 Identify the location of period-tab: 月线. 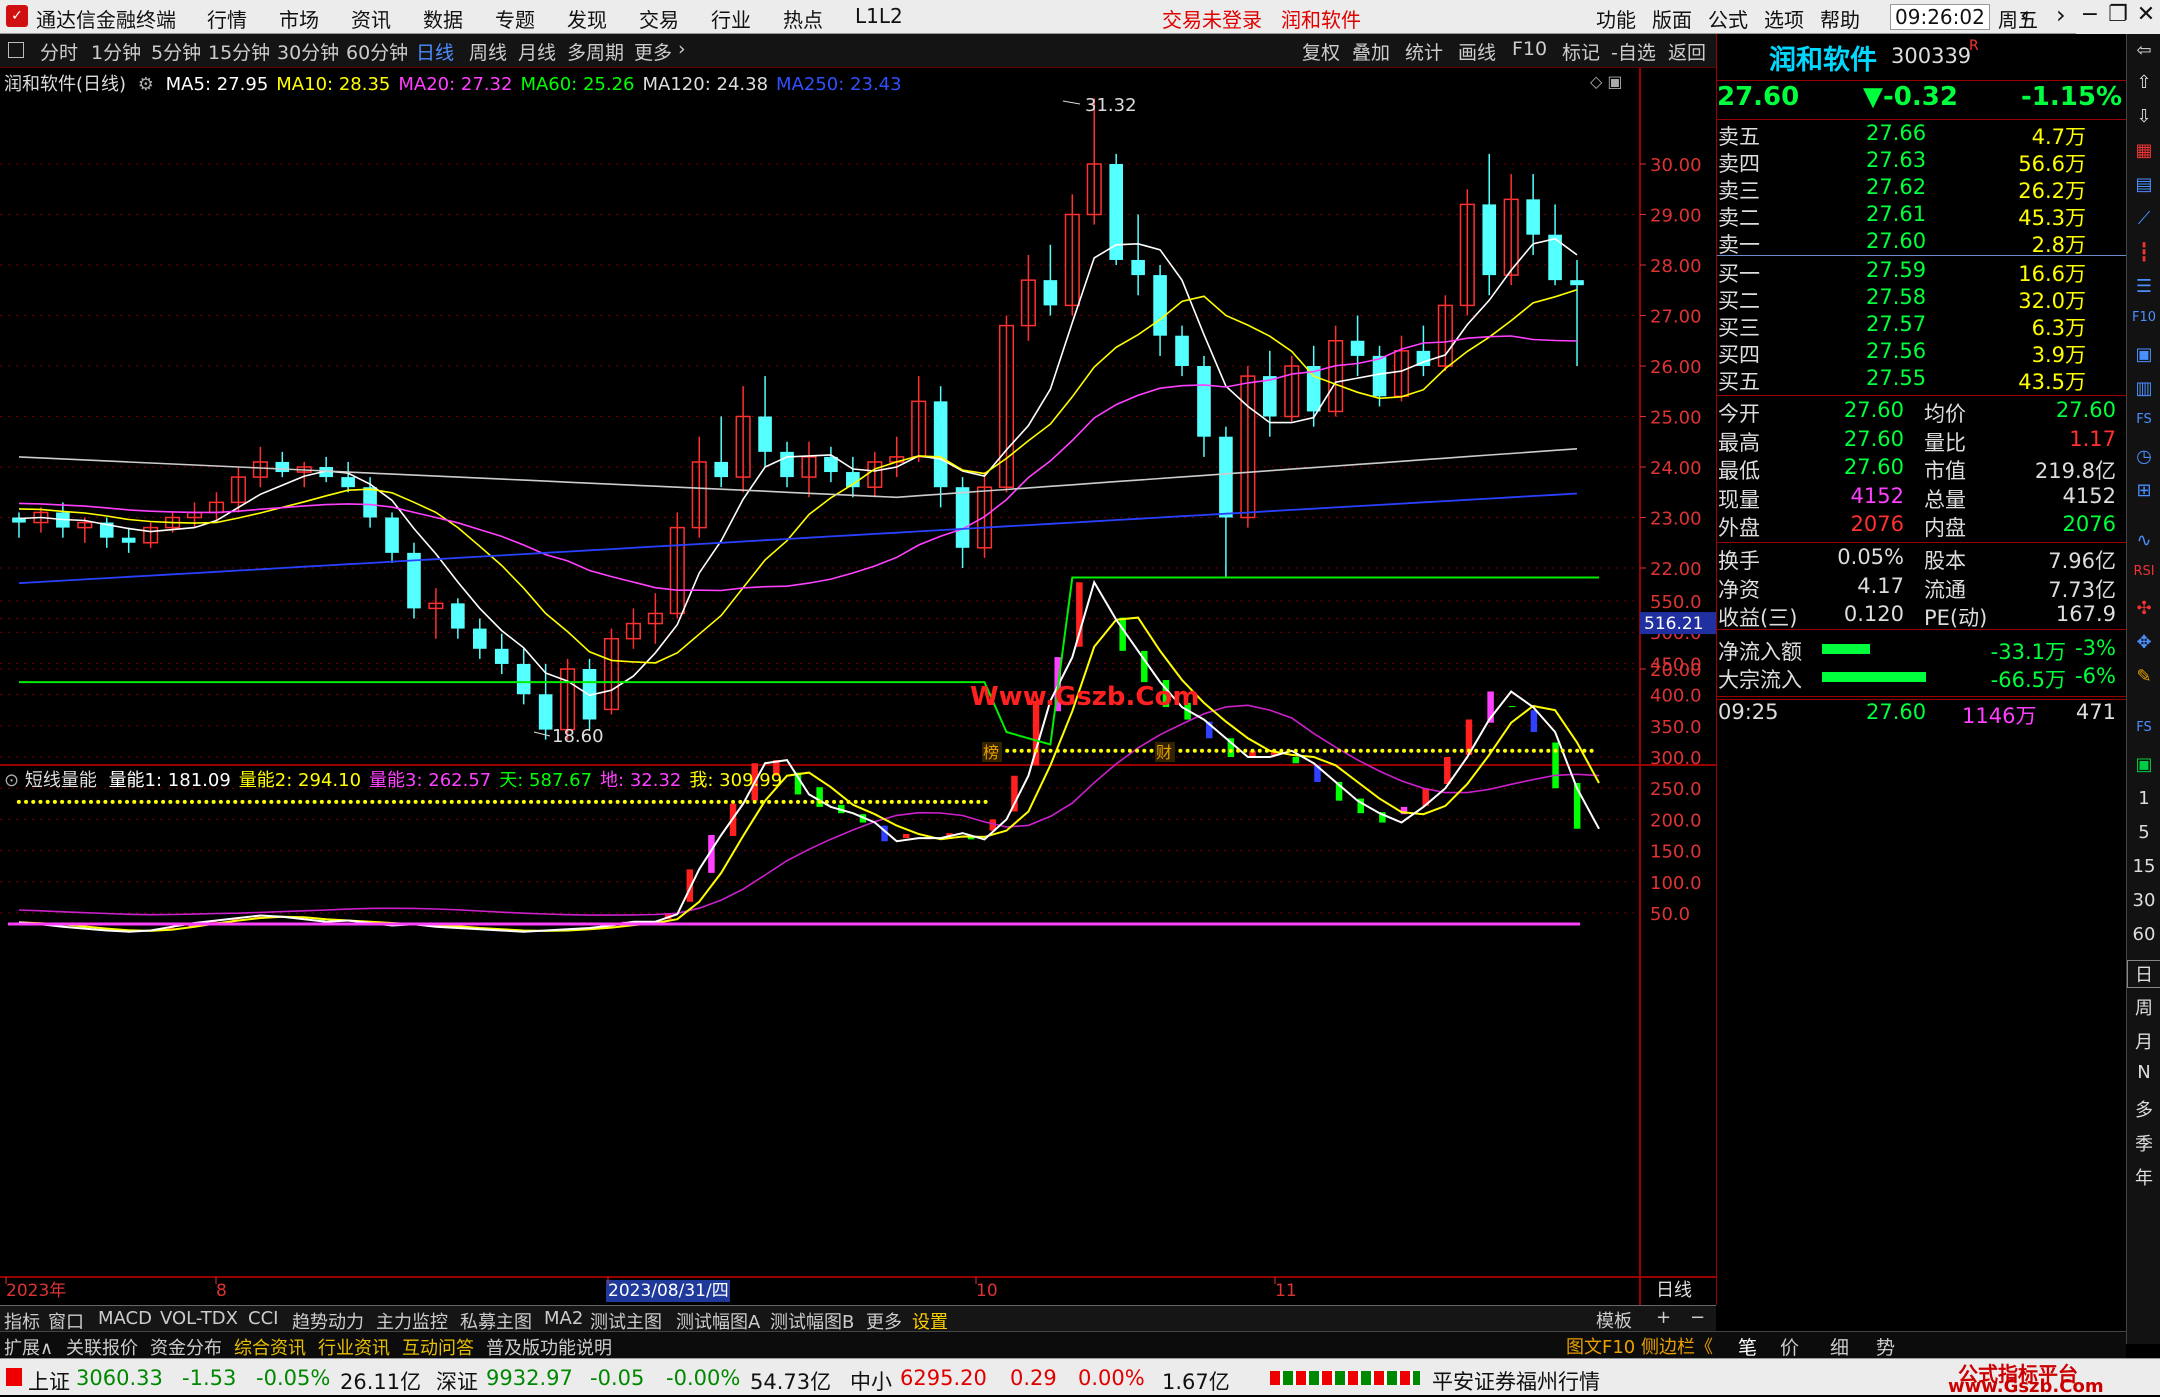
(537, 51).